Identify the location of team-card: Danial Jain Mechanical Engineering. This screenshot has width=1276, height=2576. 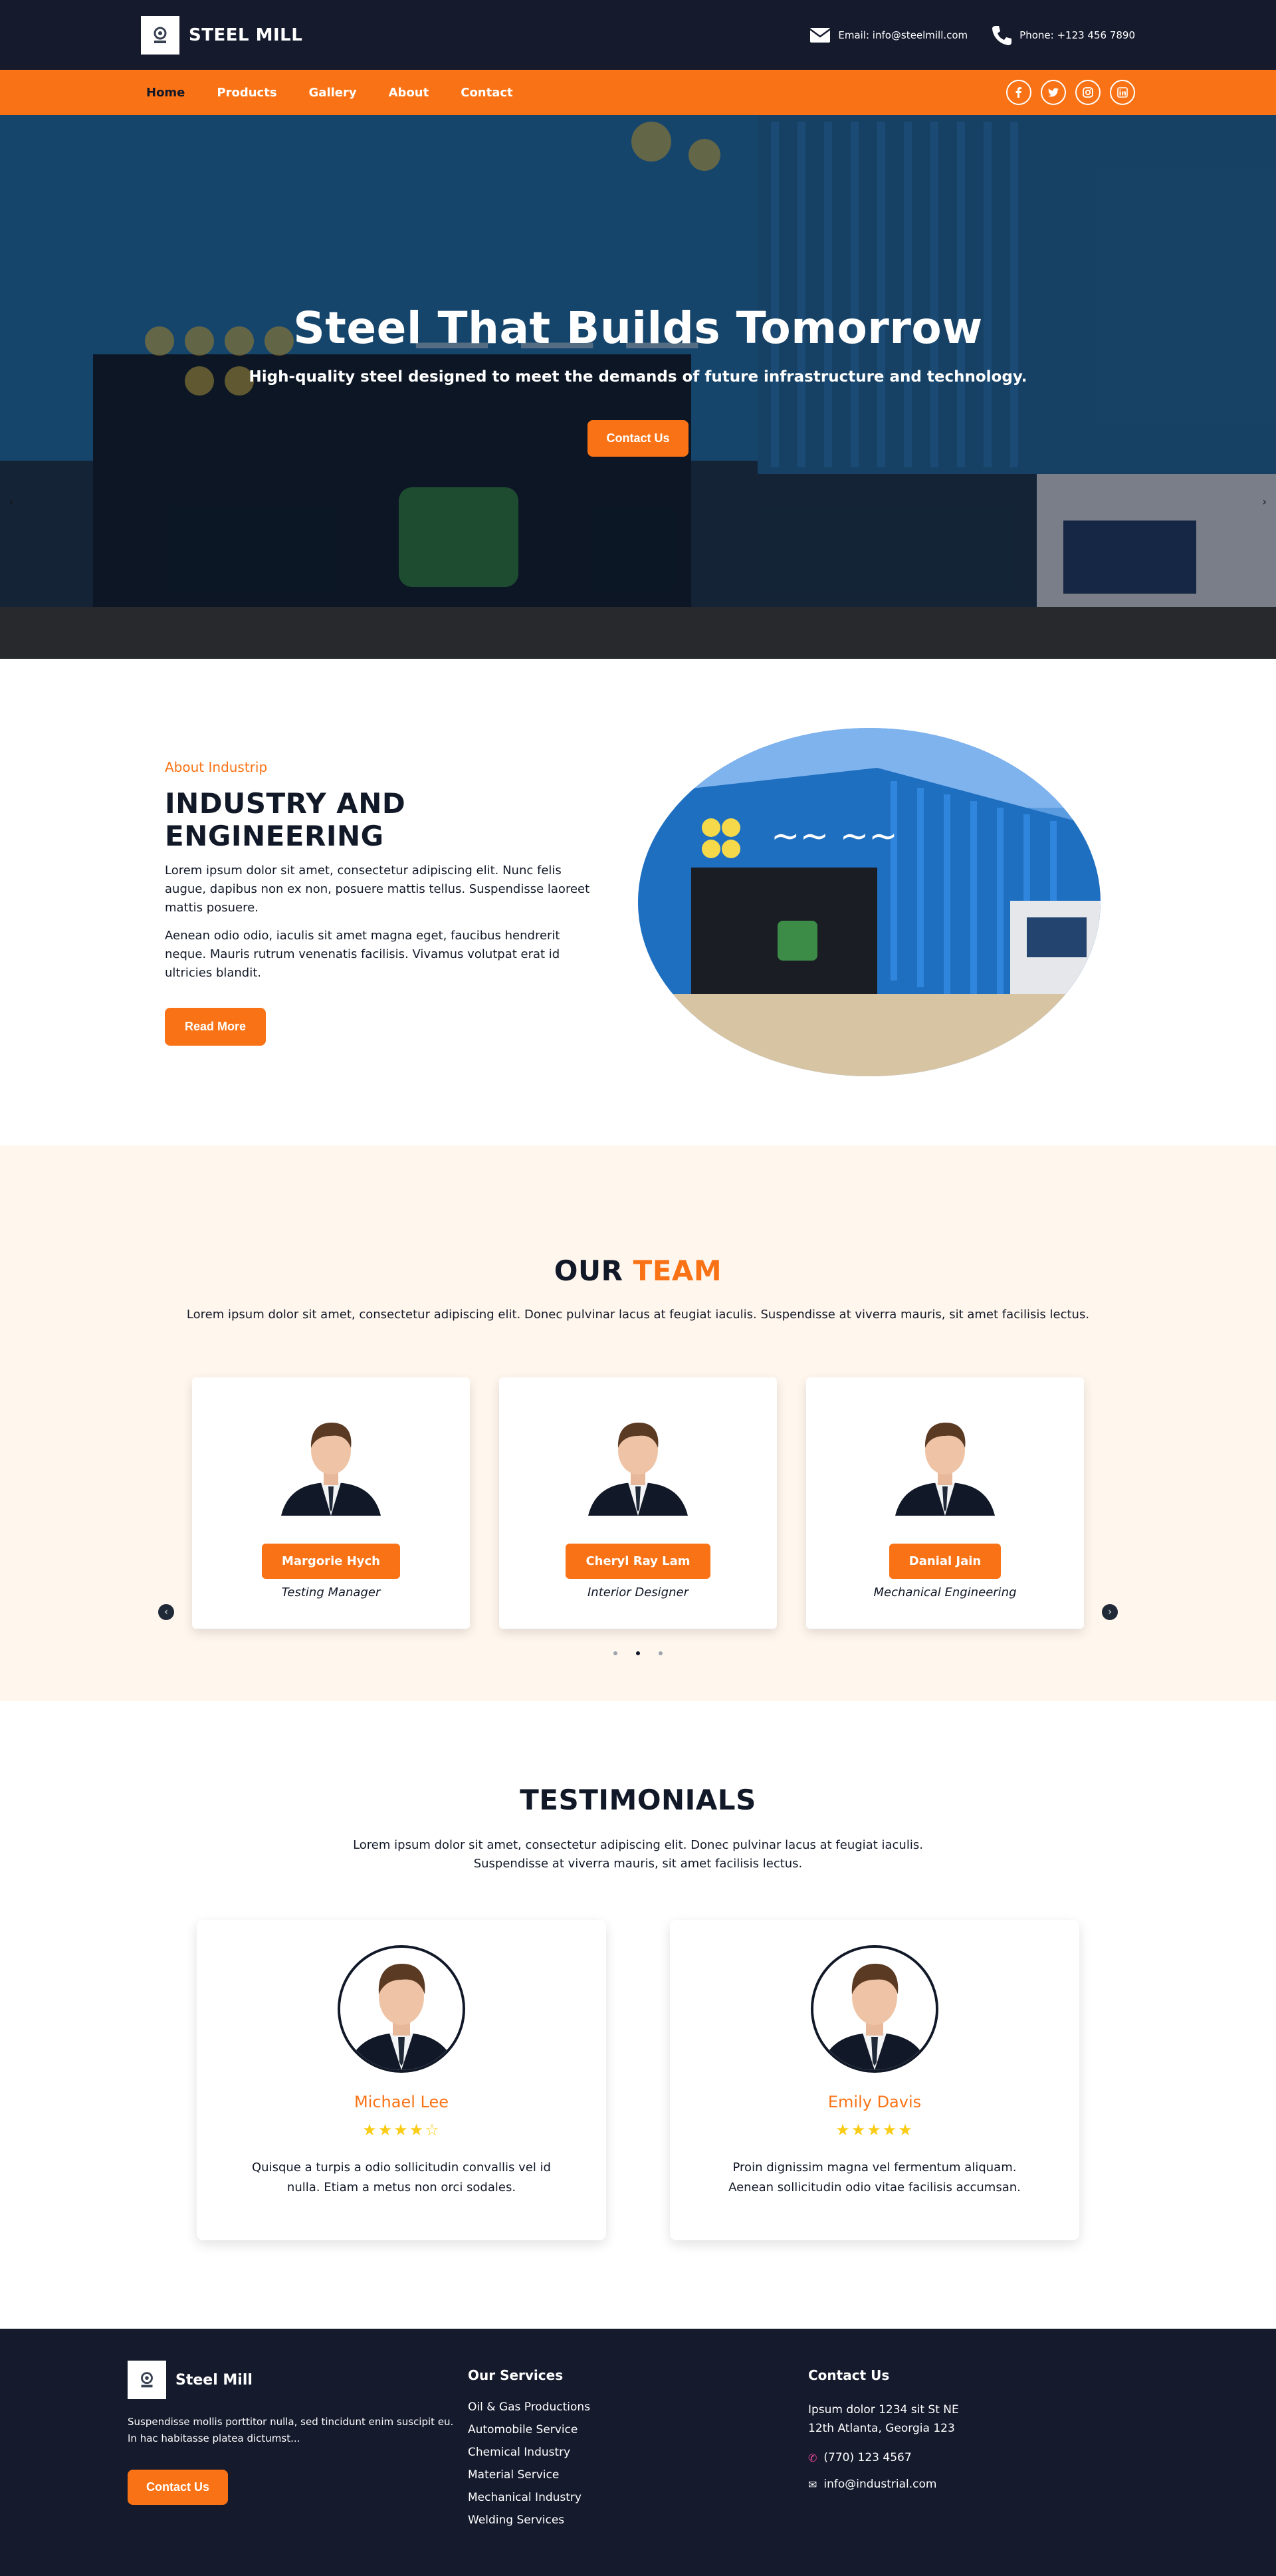
(945, 1503).